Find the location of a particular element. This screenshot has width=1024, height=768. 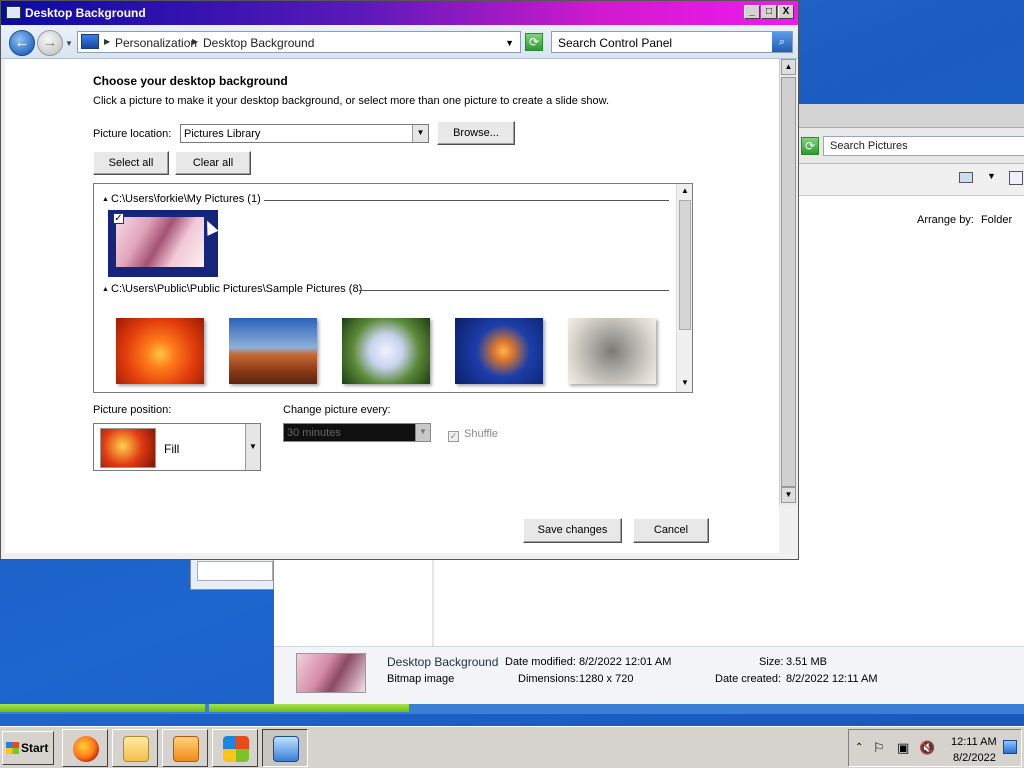

window-scrollbar: ▲ ▼ is located at coordinates (788, 282).